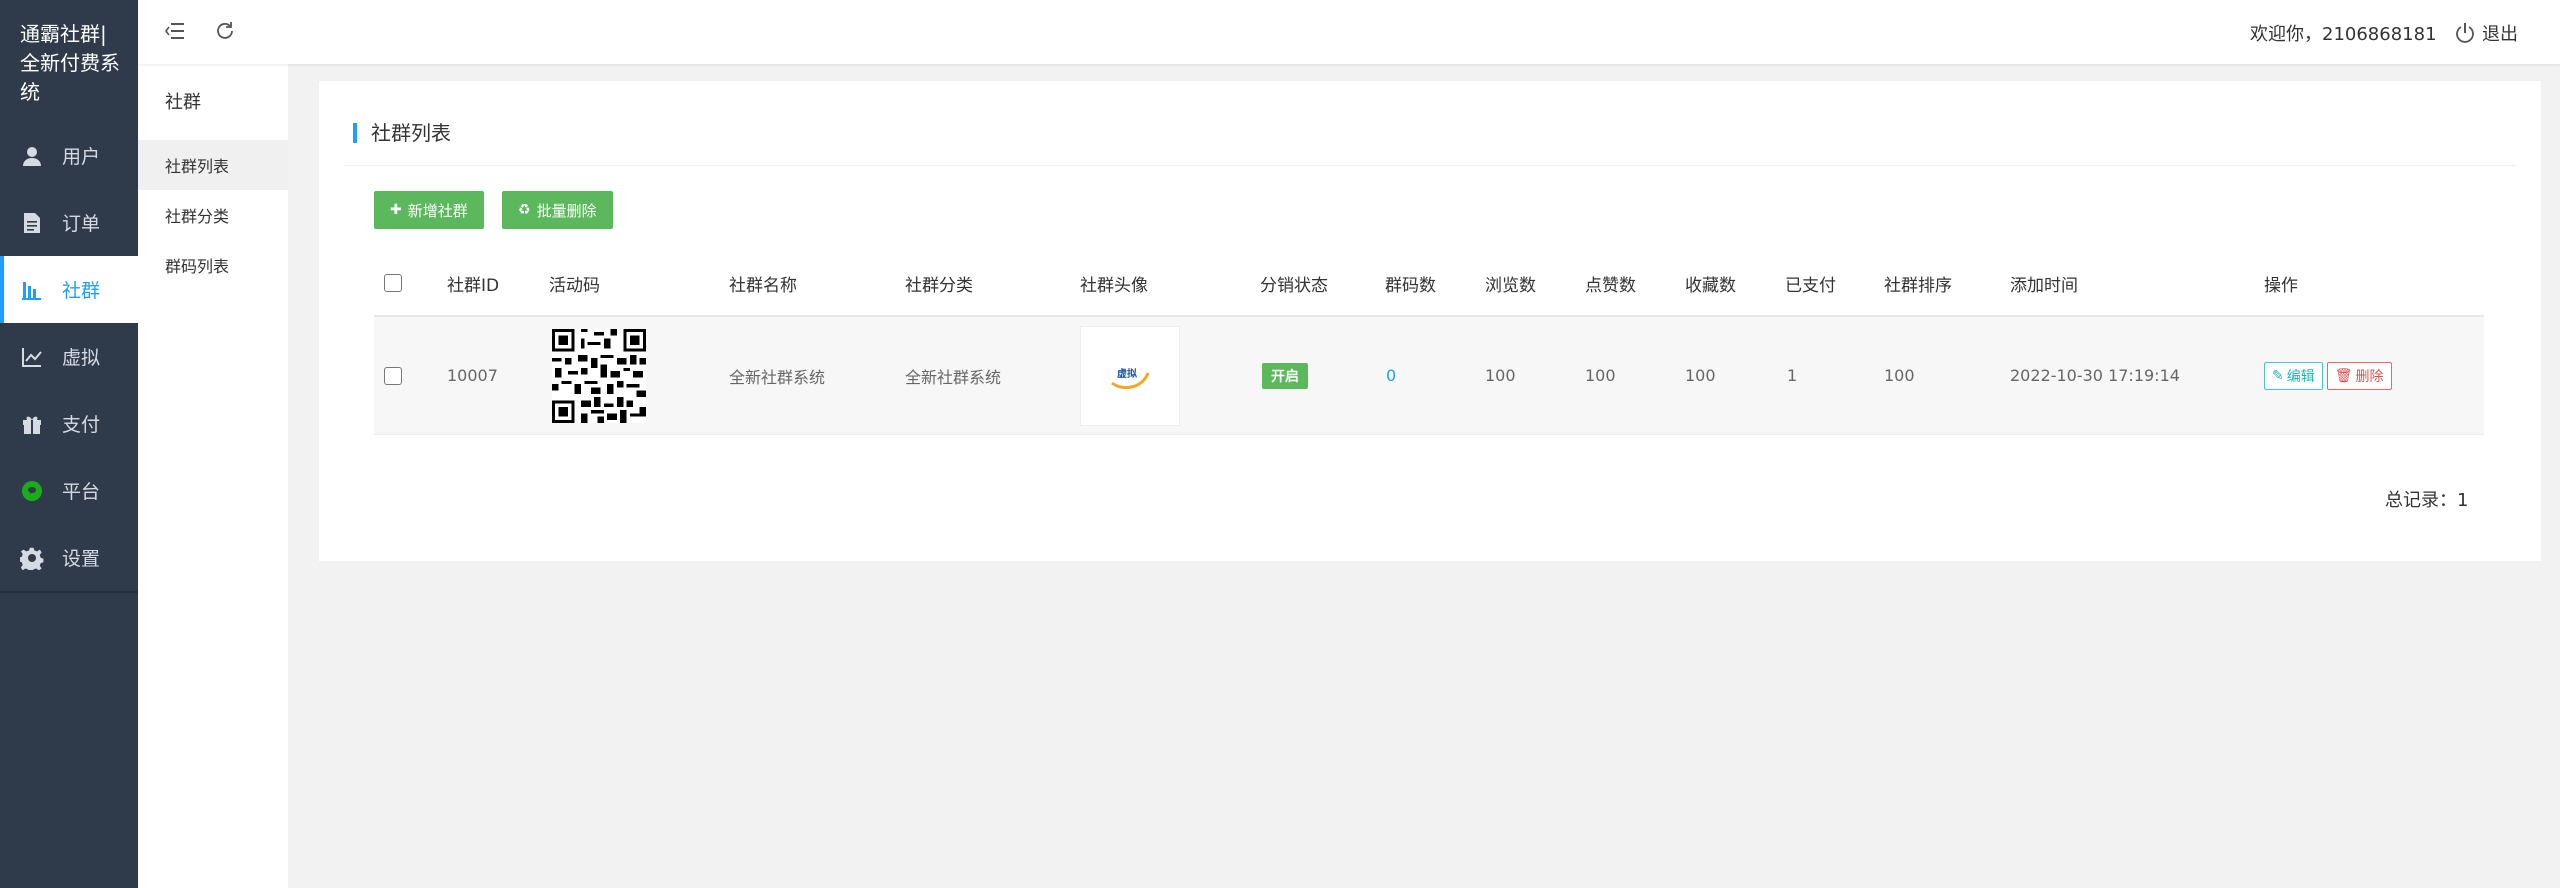 The width and height of the screenshot is (2560, 888). What do you see at coordinates (1294, 285) in the screenshot?
I see `header-distribution-status: 分销状态` at bounding box center [1294, 285].